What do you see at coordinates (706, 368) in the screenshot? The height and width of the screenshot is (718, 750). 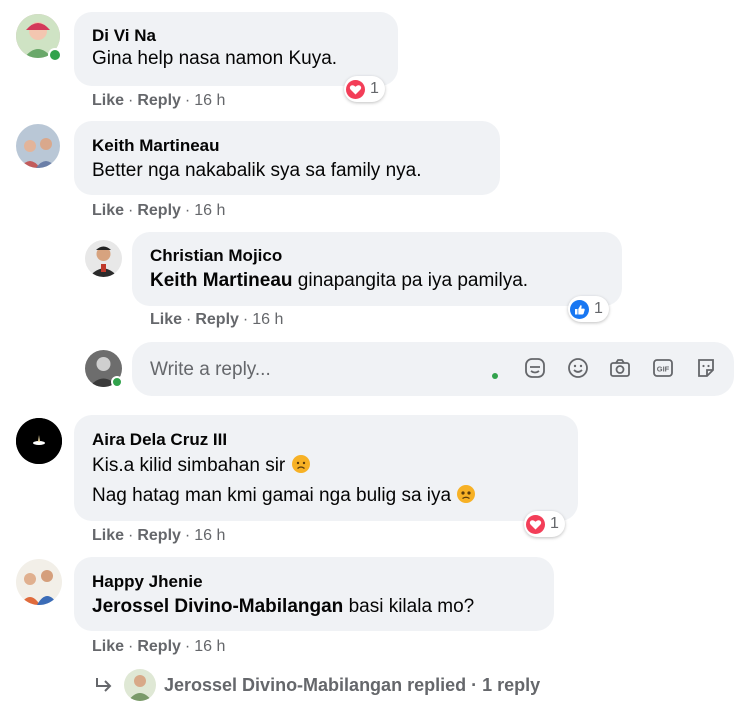 I see `sticker-icon` at bounding box center [706, 368].